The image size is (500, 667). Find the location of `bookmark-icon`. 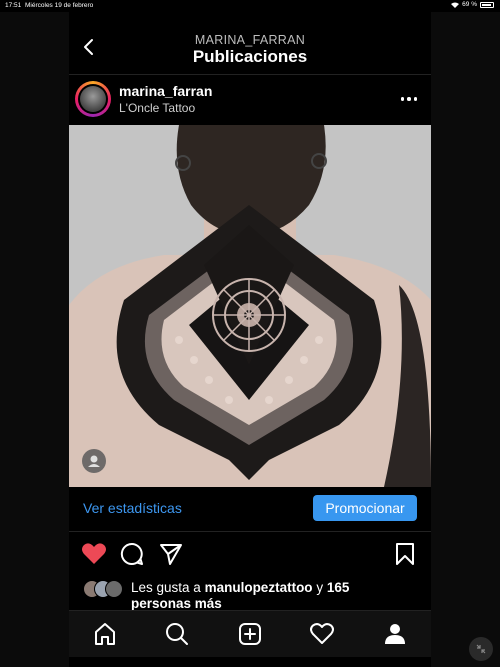

bookmark-icon is located at coordinates (405, 554).